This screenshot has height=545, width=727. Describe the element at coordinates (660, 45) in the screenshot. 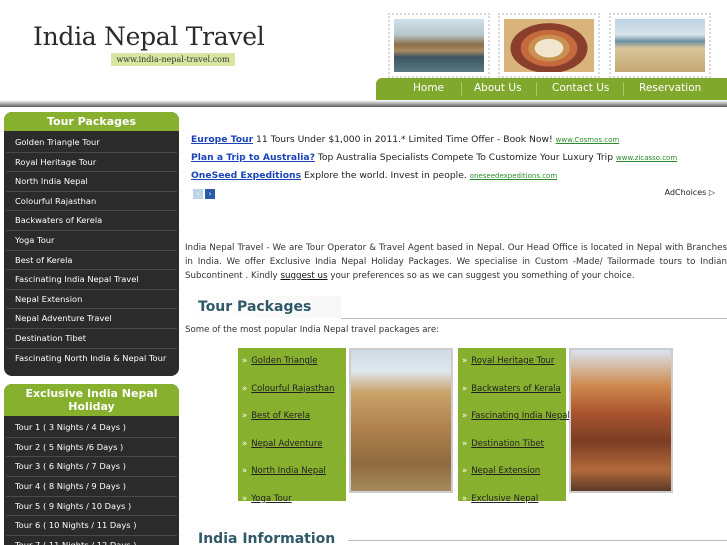

I see `stamp-photo-beach` at that location.